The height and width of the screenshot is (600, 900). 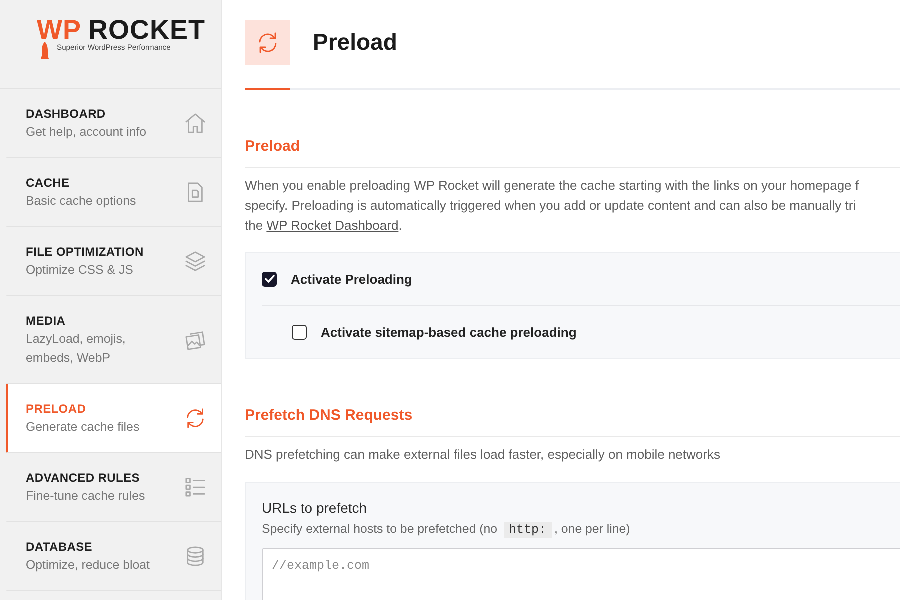 What do you see at coordinates (315, 508) in the screenshot?
I see `field-label: URLs to prefetch` at bounding box center [315, 508].